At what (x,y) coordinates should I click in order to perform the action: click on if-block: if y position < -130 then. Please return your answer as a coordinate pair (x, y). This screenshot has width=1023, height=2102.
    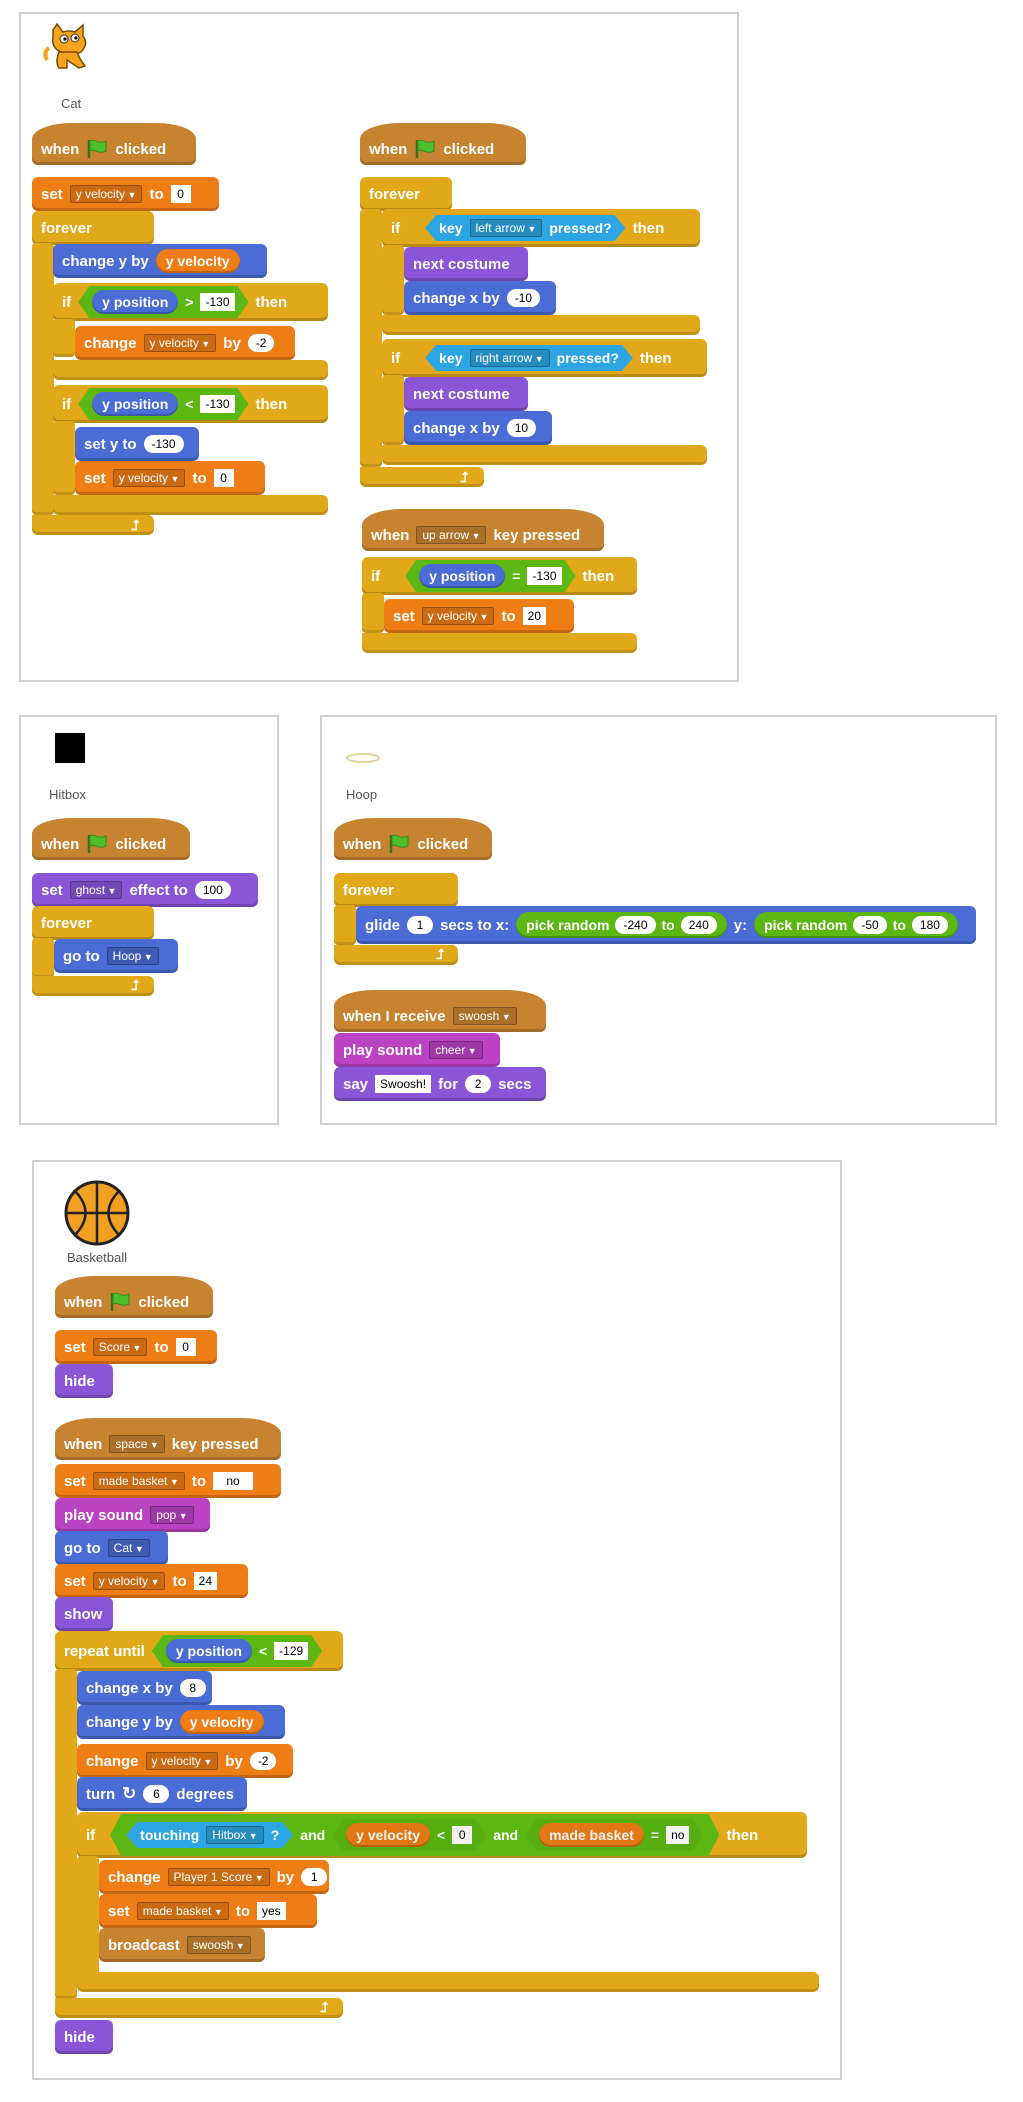
    Looking at the image, I should click on (190, 404).